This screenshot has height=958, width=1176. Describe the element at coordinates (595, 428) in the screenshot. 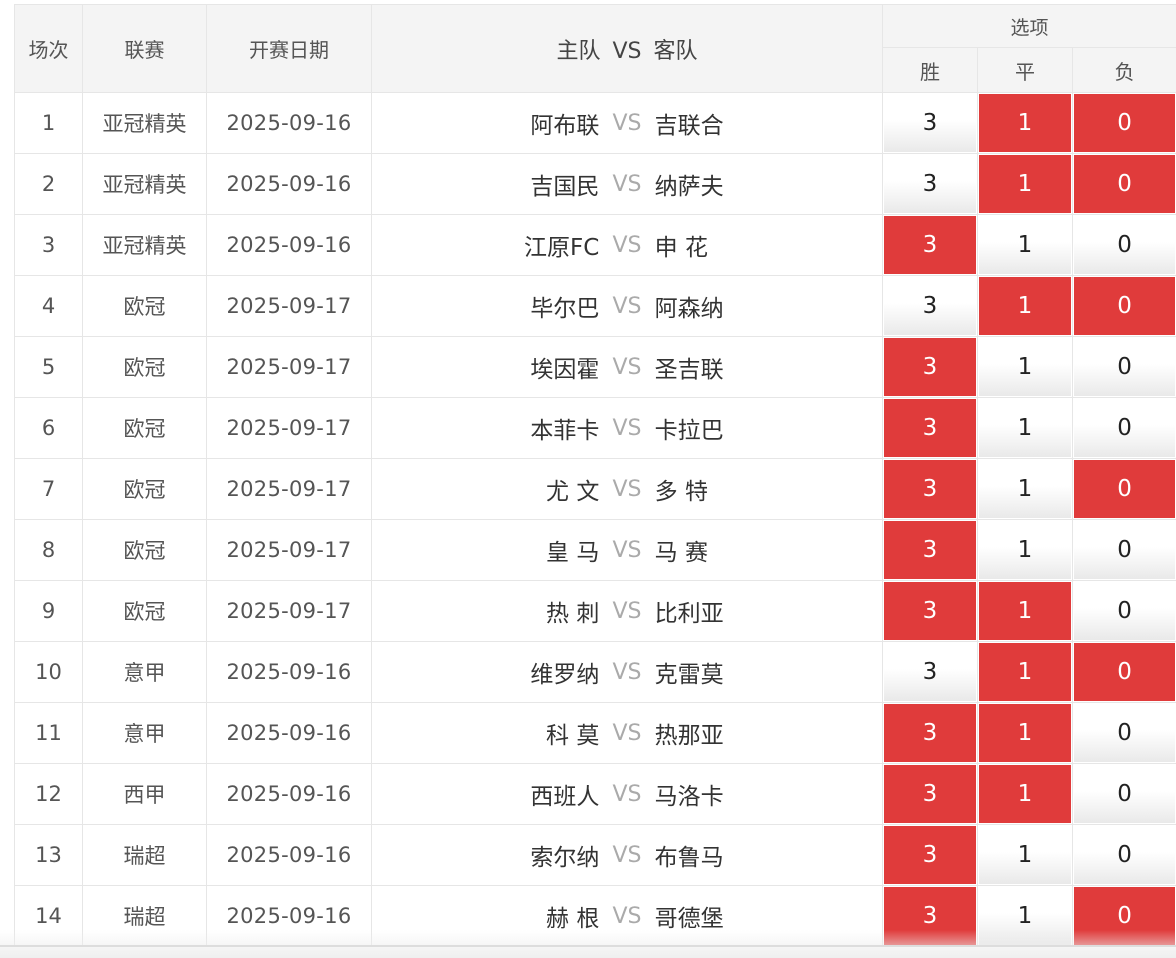

I see `table-row: 6 欧冠 2025-09-17 本菲卡 VS 卡拉巴 3 1 0` at that location.